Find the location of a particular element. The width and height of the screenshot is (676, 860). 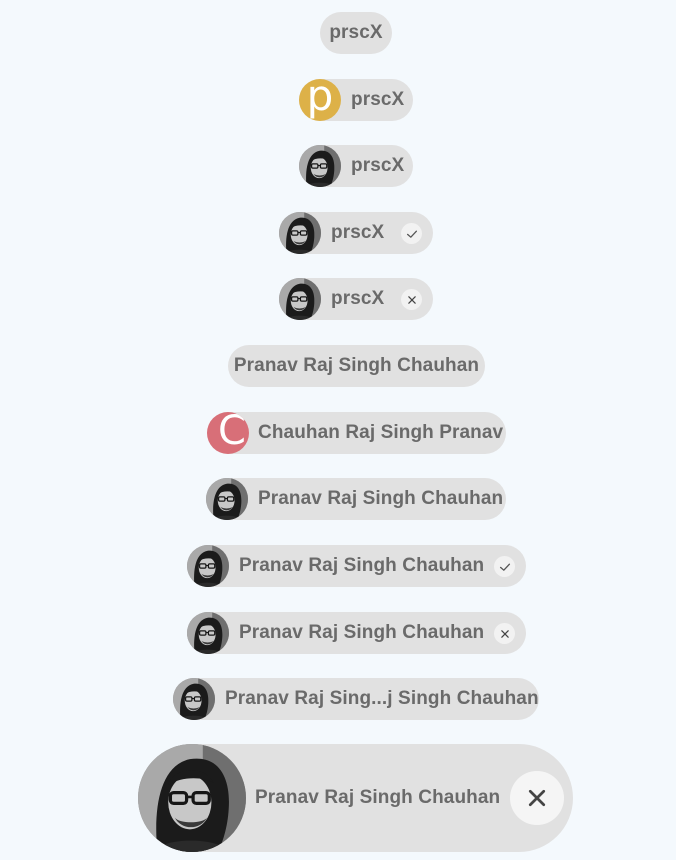

chip-1: prscX is located at coordinates (356, 33).